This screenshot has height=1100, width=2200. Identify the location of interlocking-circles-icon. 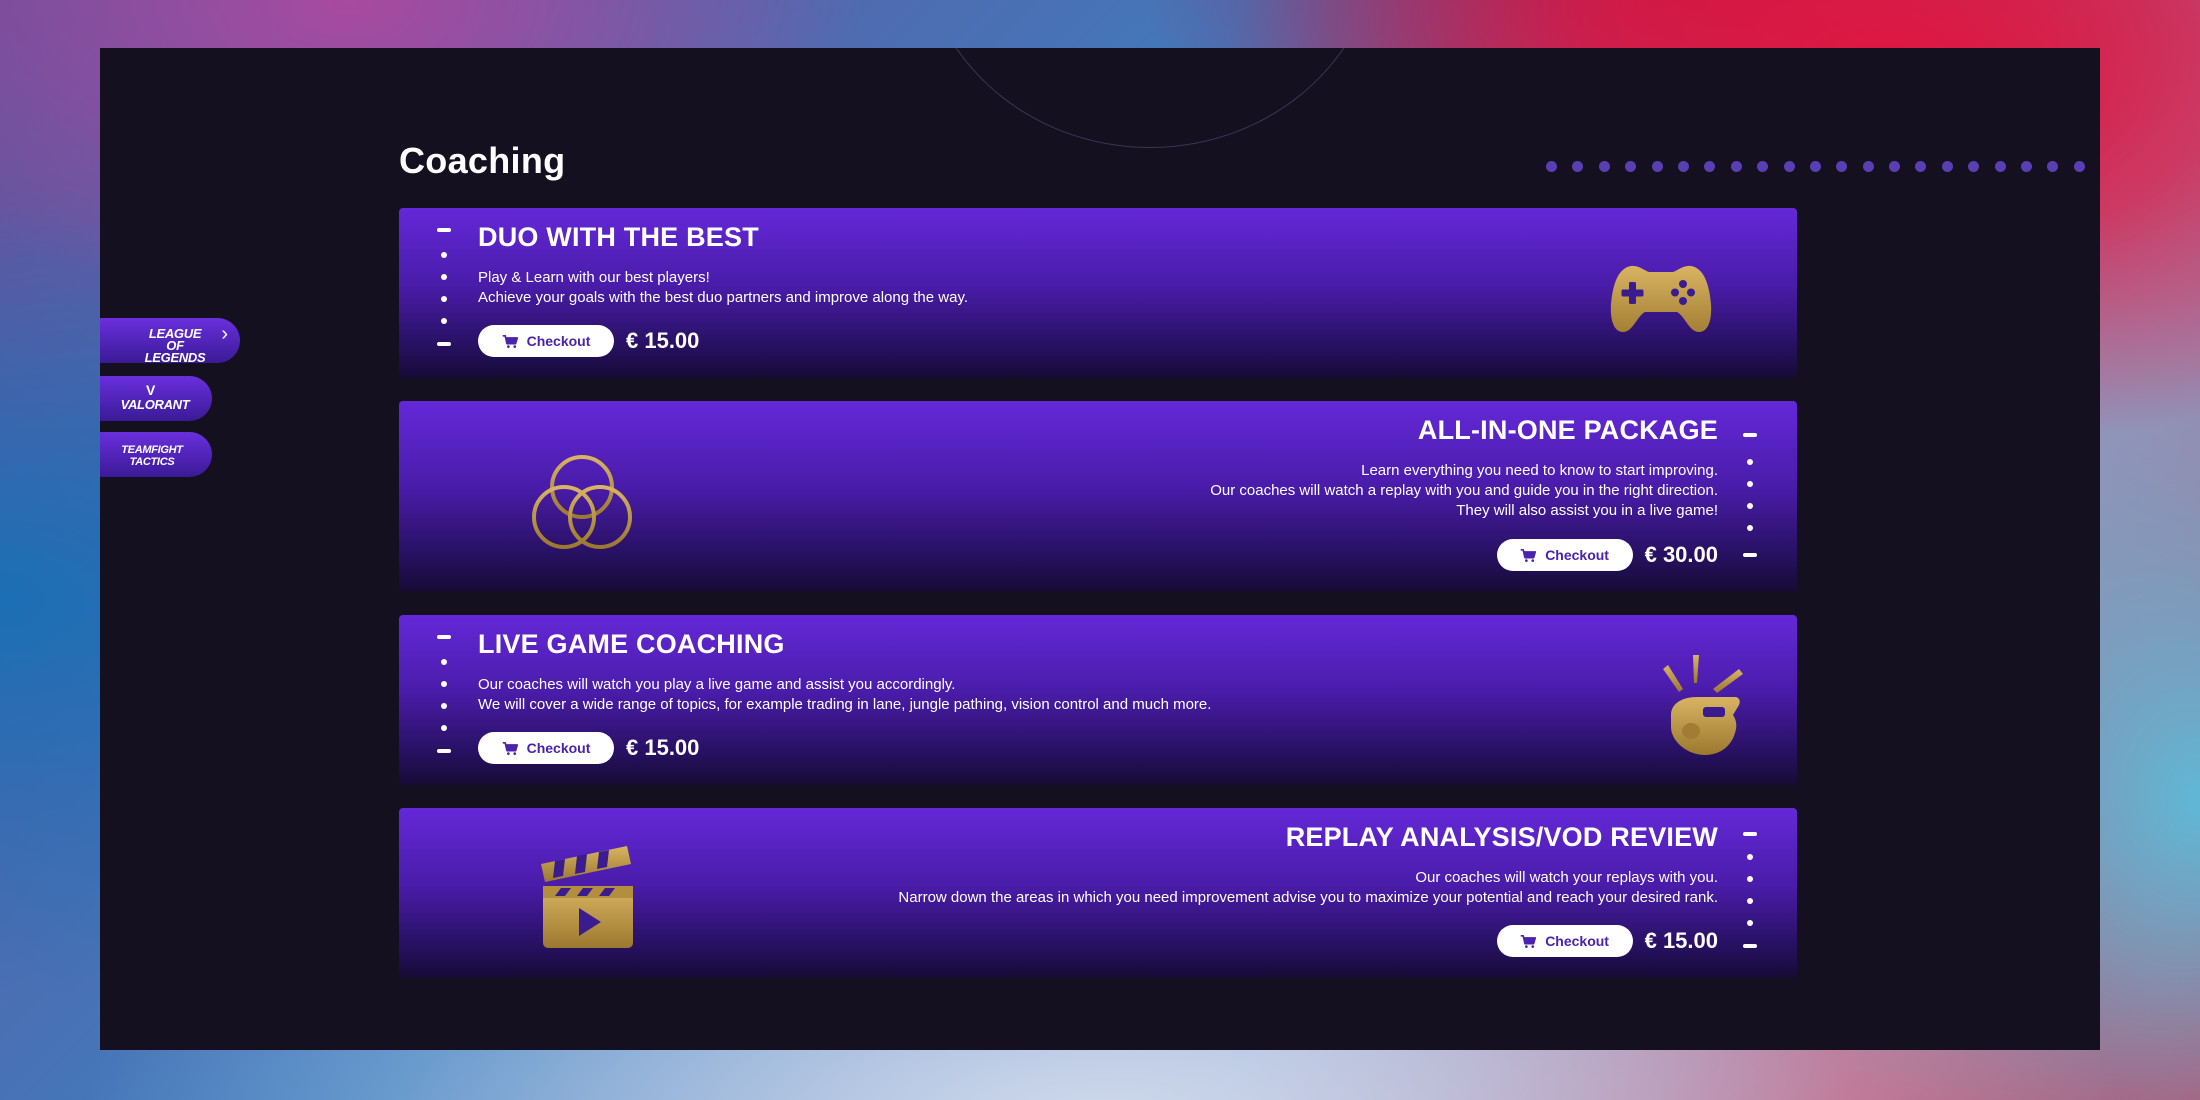
(582, 502).